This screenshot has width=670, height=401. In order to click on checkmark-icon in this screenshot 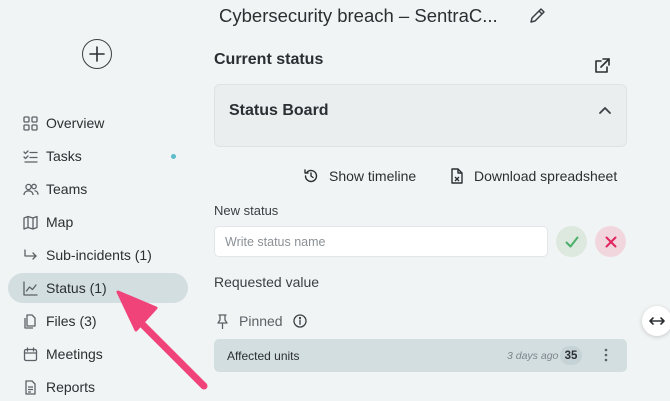, I will do `click(571, 241)`.